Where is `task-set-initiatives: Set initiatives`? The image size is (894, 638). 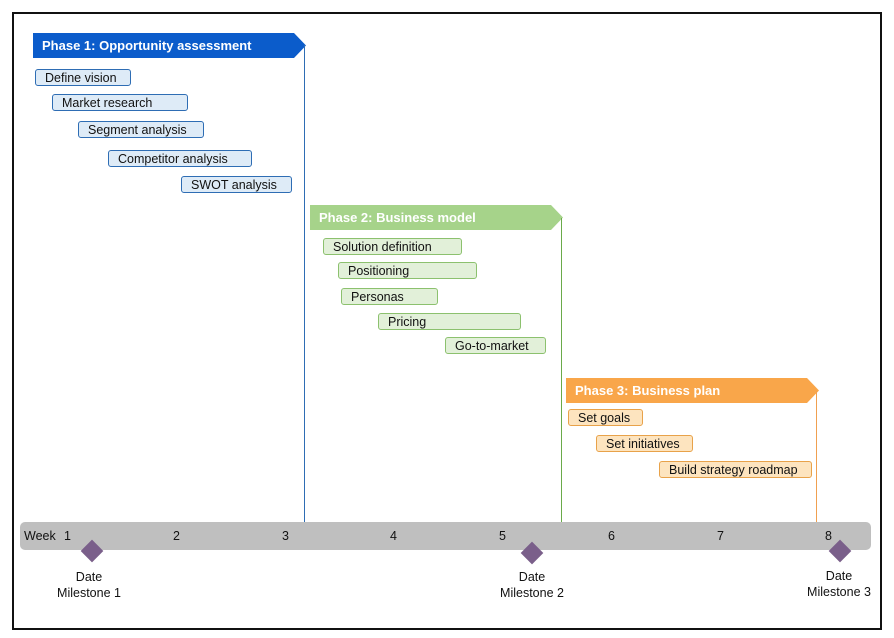 task-set-initiatives: Set initiatives is located at coordinates (644, 443).